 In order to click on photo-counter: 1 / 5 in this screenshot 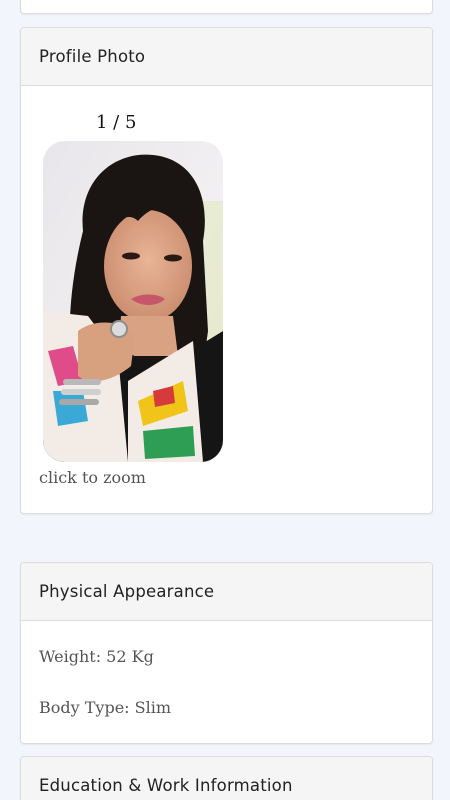, I will do `click(116, 122)`.